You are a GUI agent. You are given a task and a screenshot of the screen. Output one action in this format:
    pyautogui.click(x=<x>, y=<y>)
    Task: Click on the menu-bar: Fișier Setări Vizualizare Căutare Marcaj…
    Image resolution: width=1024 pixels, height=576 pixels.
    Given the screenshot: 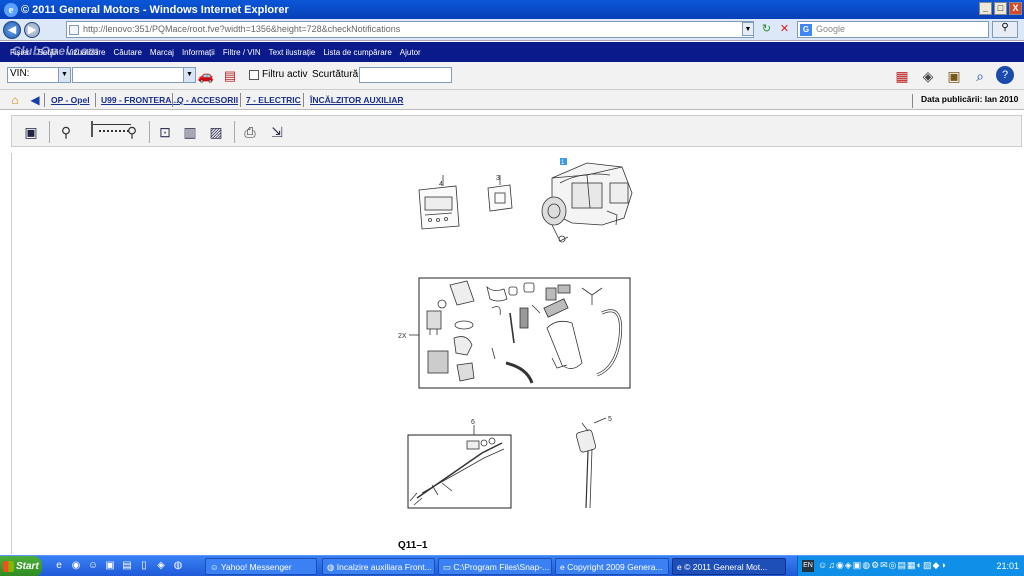 What is the action you would take?
    pyautogui.click(x=512, y=52)
    